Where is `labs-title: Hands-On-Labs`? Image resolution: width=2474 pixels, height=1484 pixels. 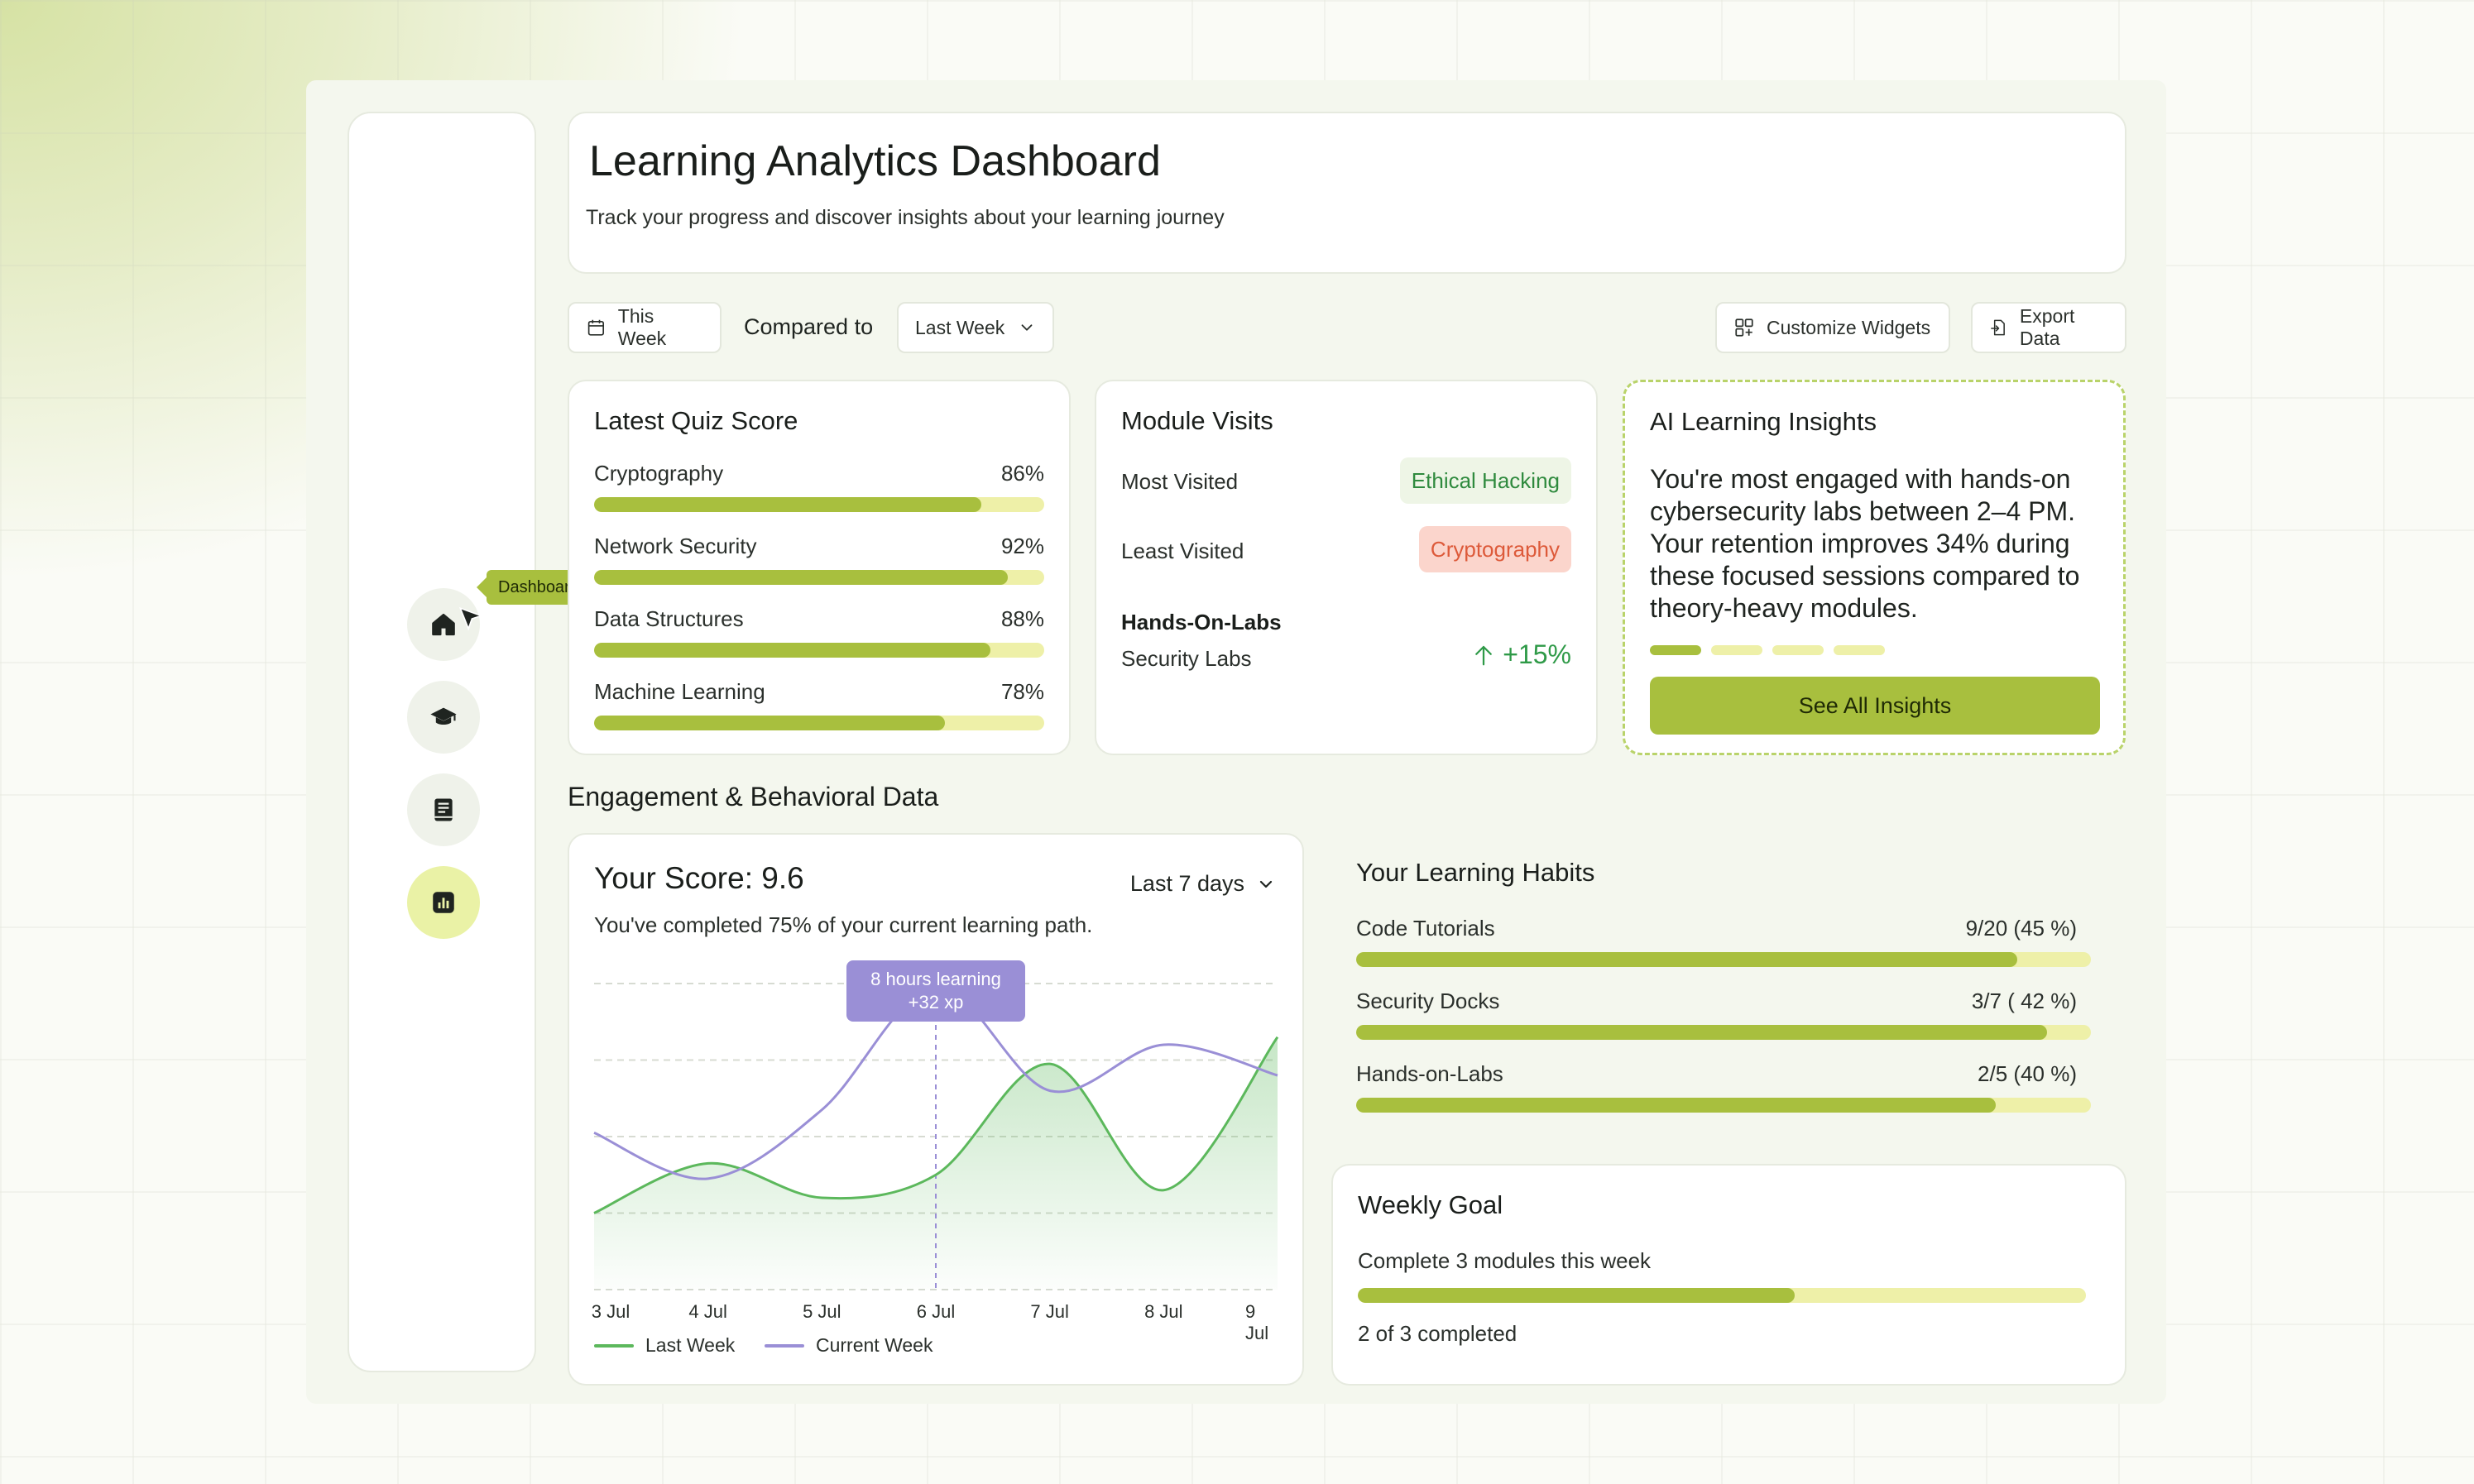 labs-title: Hands-On-Labs is located at coordinates (1202, 622).